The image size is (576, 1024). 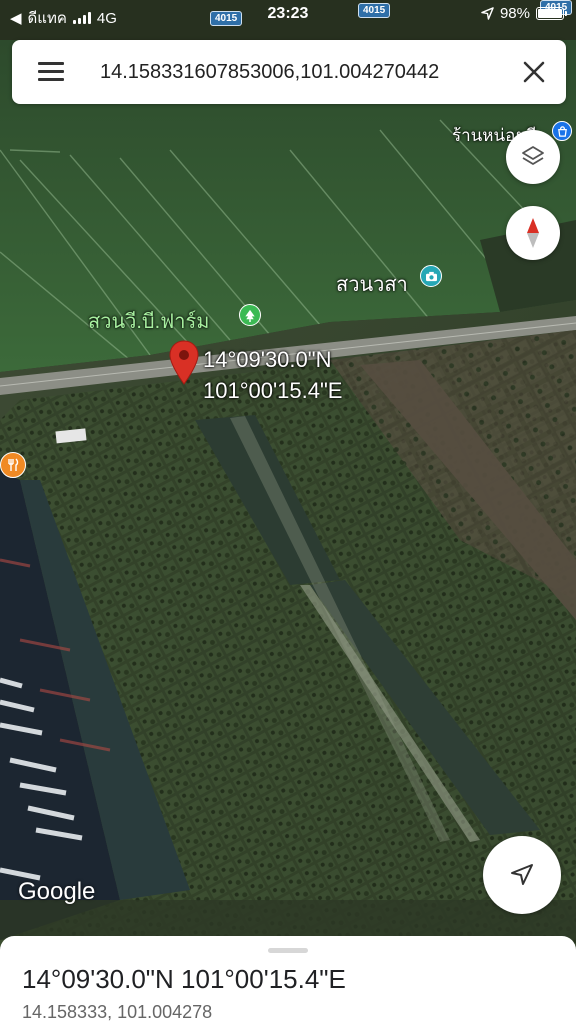 What do you see at coordinates (295, 72) in the screenshot?
I see `search-input` at bounding box center [295, 72].